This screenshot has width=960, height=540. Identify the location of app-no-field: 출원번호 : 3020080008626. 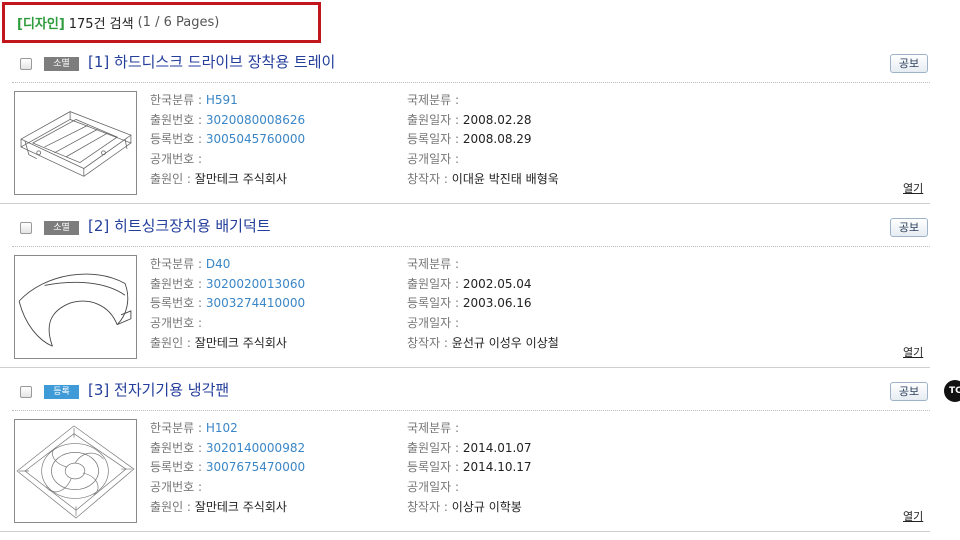
(228, 120).